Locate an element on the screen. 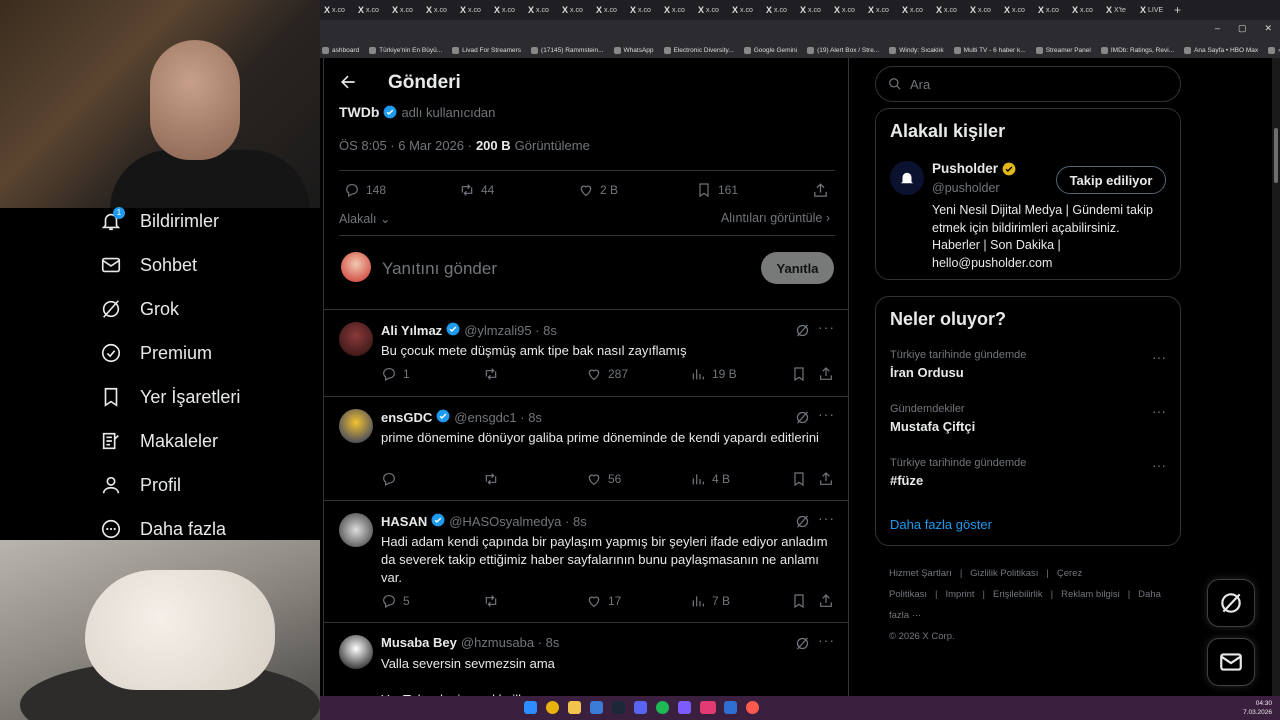  like-action: 287 is located at coordinates (607, 374).